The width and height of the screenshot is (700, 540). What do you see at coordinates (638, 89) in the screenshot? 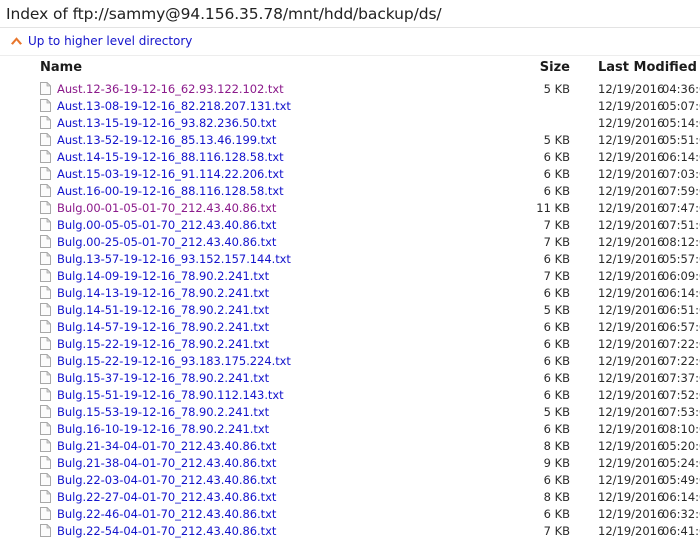
I see `cell-last-modified: 12/19/201604:36:00 AM` at bounding box center [638, 89].